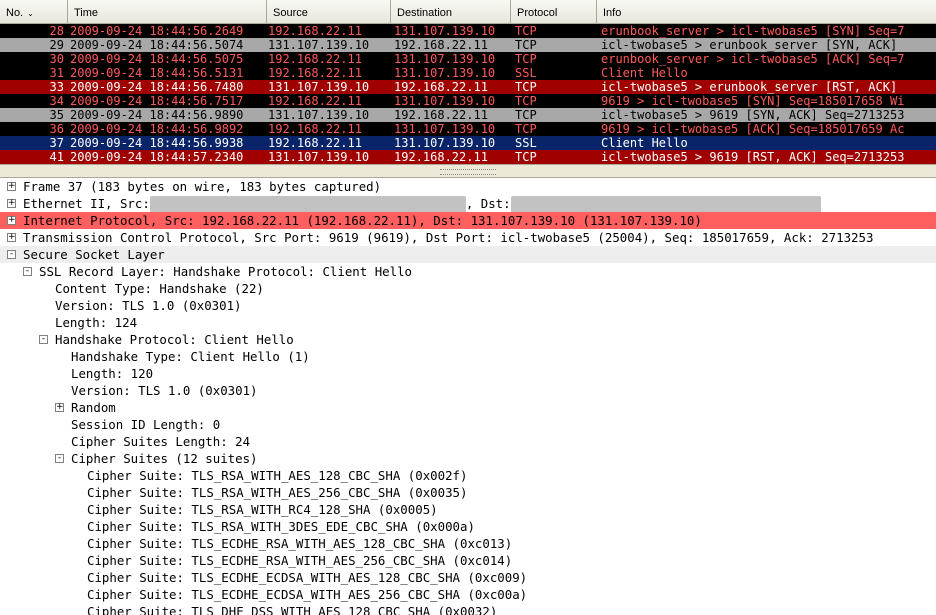 Image resolution: width=936 pixels, height=615 pixels. Describe the element at coordinates (86, 203) in the screenshot. I see `ethernet-src-label: Ethernet II, Src:` at that location.